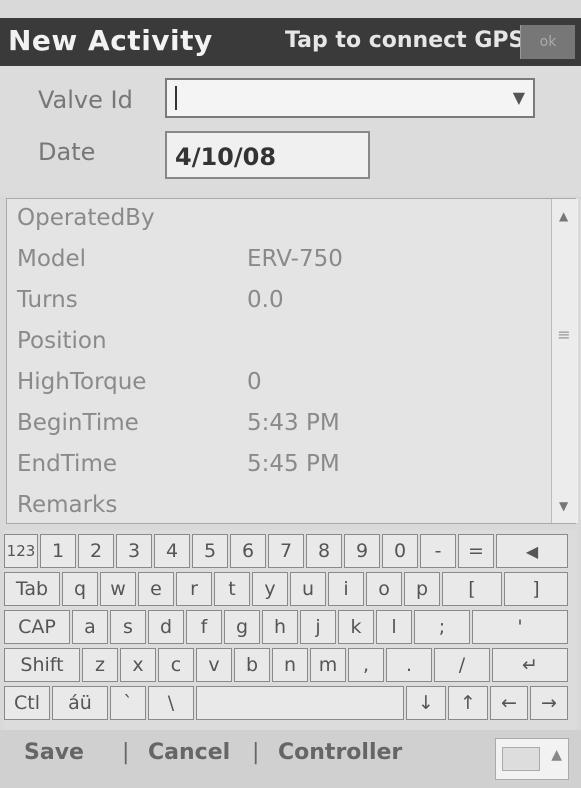 The image size is (581, 788). Describe the element at coordinates (54, 752) in the screenshot. I see `save-button: Save` at that location.